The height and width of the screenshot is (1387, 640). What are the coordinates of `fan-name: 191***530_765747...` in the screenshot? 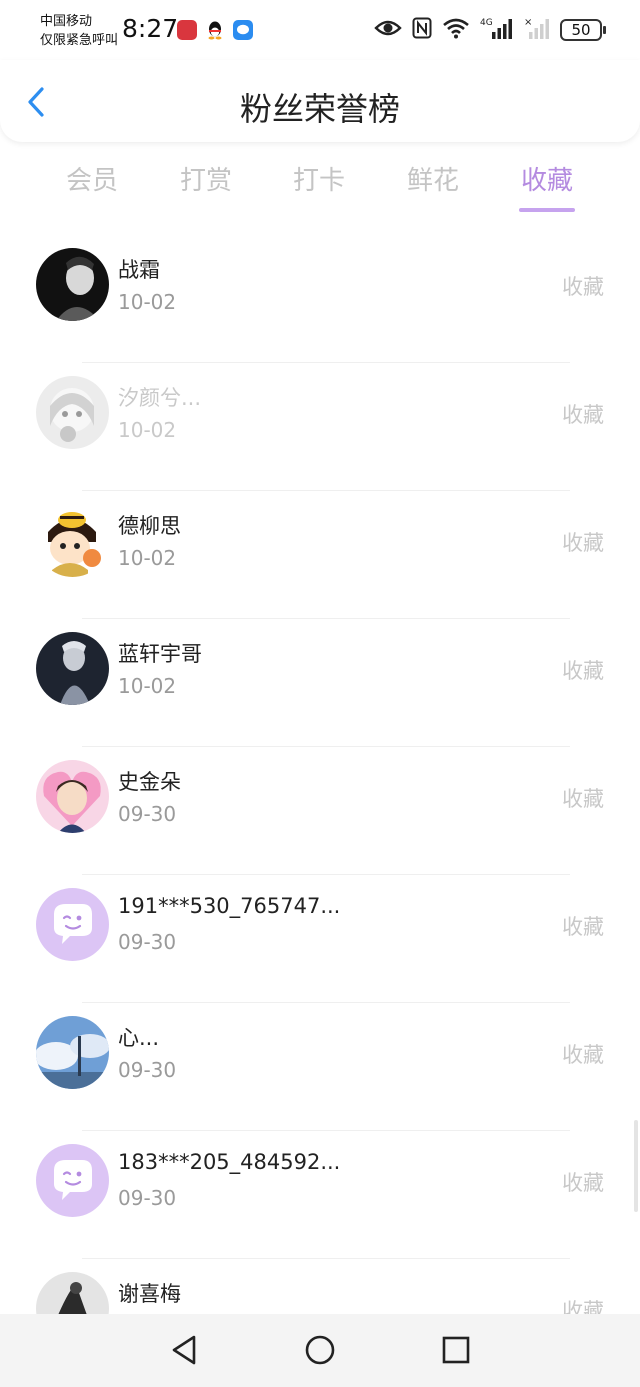 It's located at (229, 906).